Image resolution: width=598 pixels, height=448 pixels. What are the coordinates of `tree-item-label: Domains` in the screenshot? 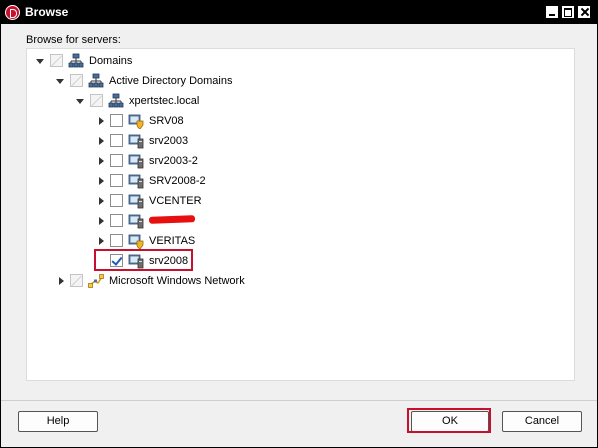 It's located at (111, 61).